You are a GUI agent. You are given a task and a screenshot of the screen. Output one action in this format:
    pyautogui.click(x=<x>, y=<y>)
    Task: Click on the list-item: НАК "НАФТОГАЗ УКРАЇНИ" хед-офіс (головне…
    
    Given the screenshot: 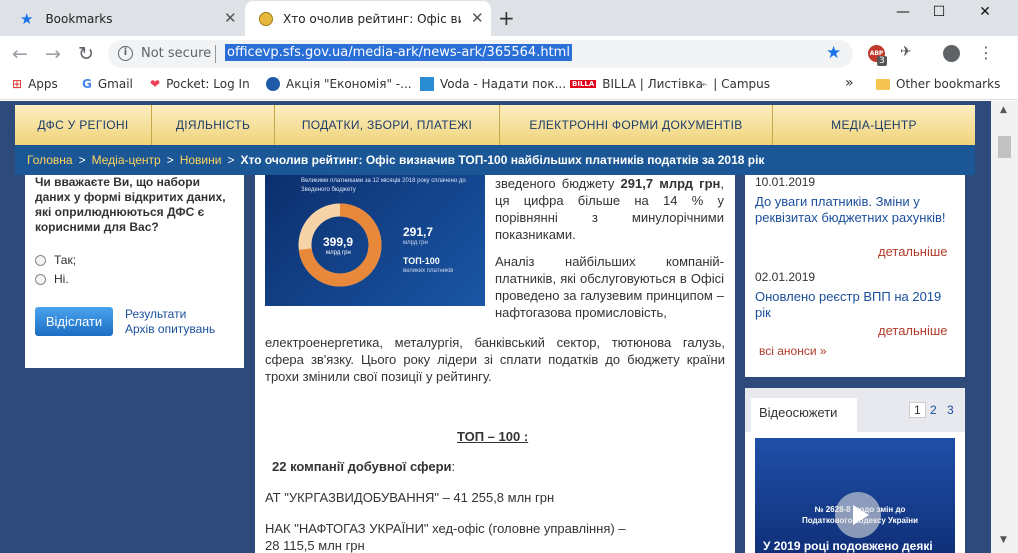 What is the action you would take?
    pyautogui.click(x=445, y=528)
    